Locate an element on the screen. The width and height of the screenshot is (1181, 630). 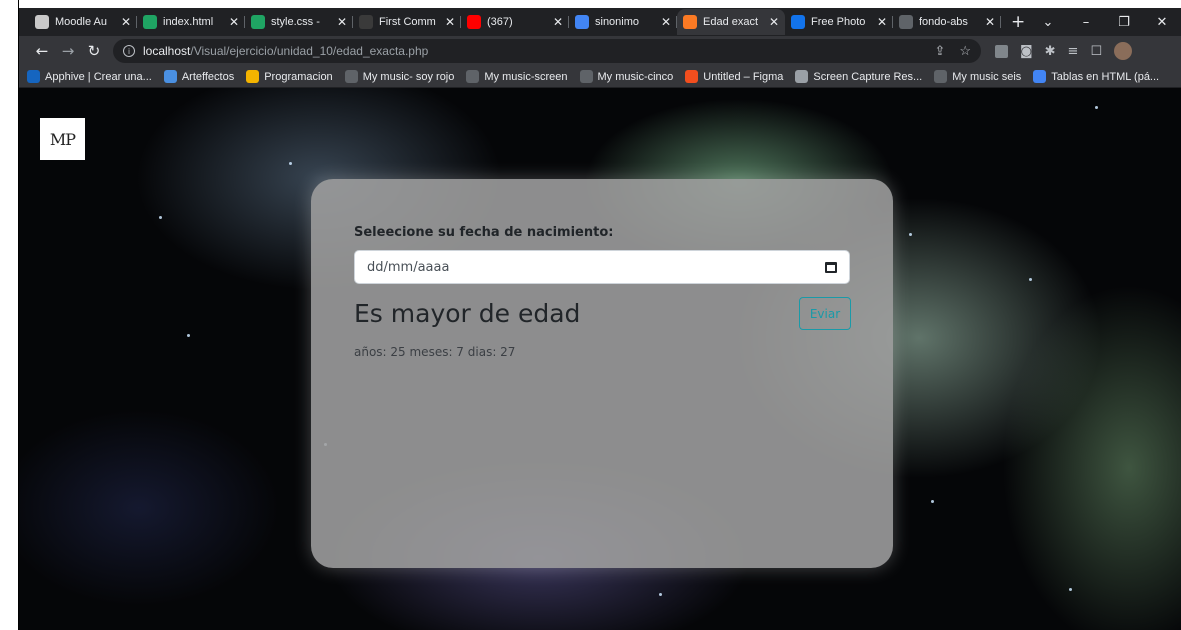
share-icon: ⇪ is located at coordinates (939, 51).